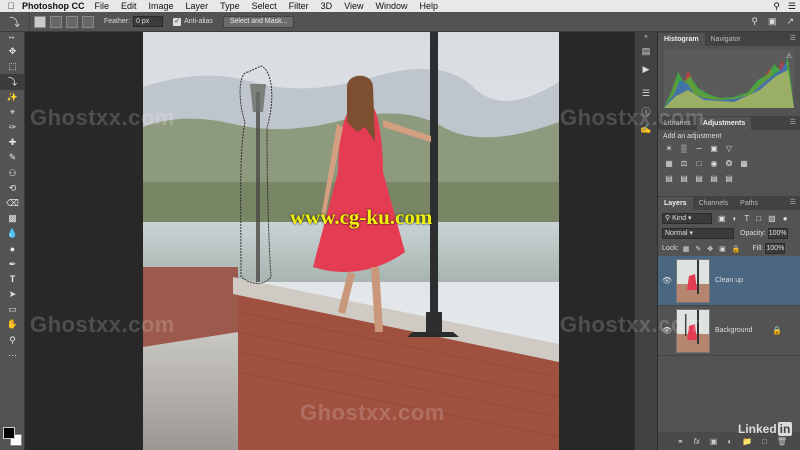  Describe the element at coordinates (327, 6) in the screenshot. I see `menu-3d: 3D` at that location.